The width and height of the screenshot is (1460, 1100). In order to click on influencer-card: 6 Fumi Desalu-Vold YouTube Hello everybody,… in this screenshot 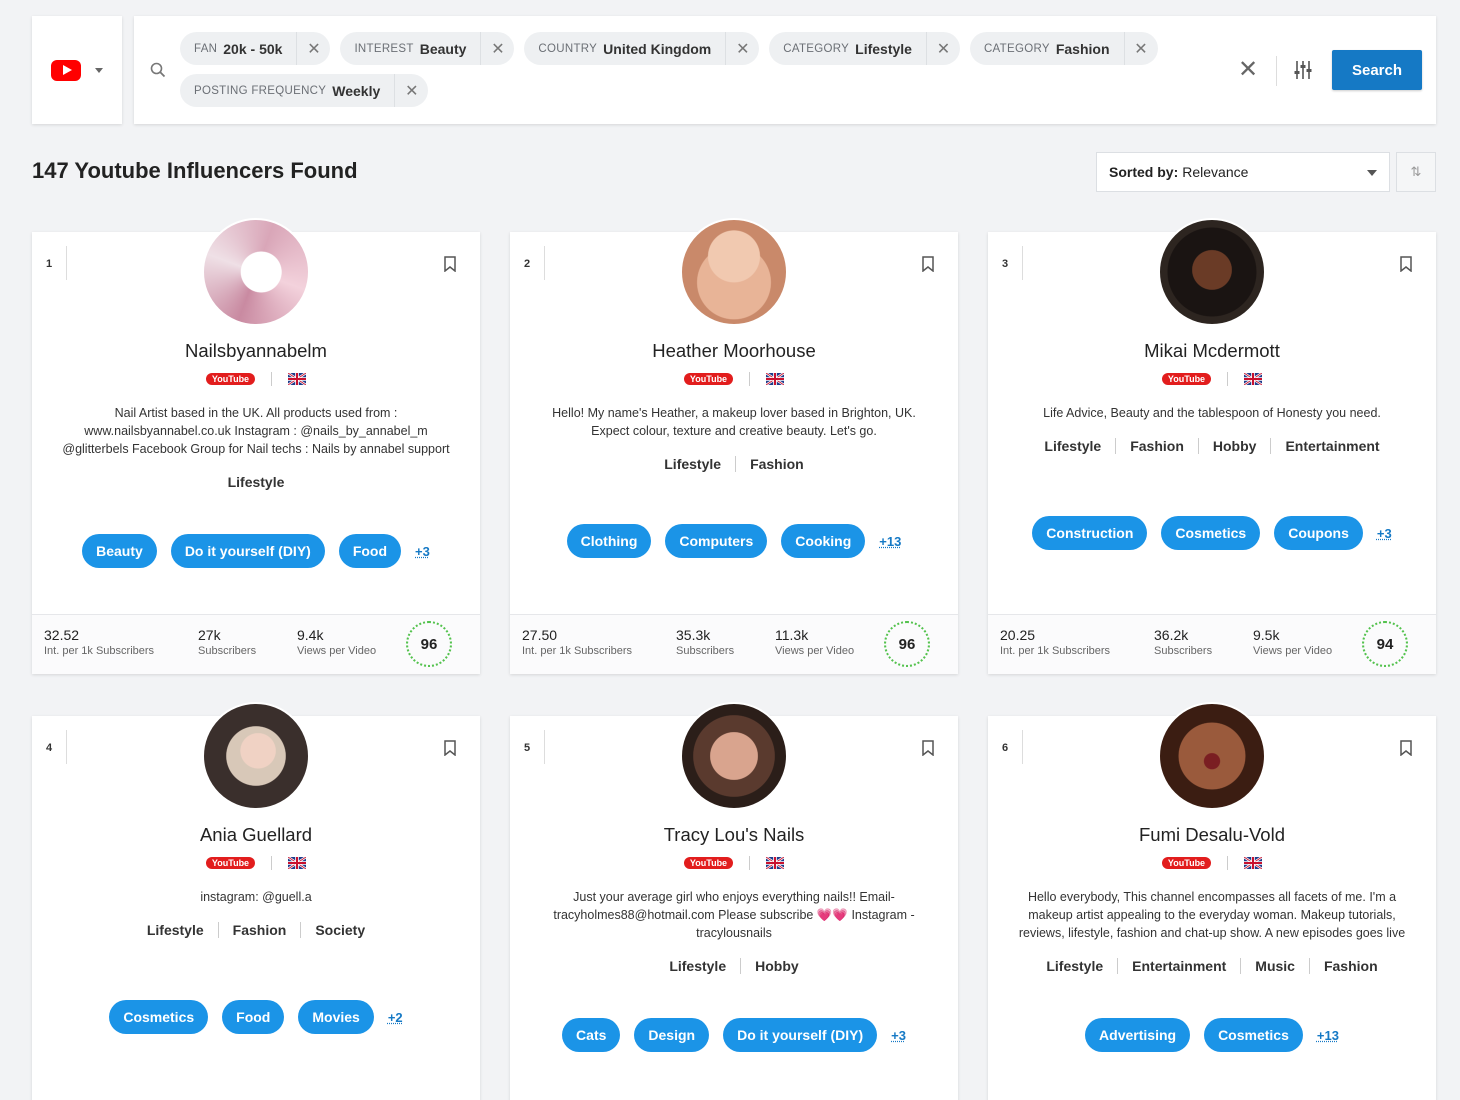, I will do `click(1212, 901)`.